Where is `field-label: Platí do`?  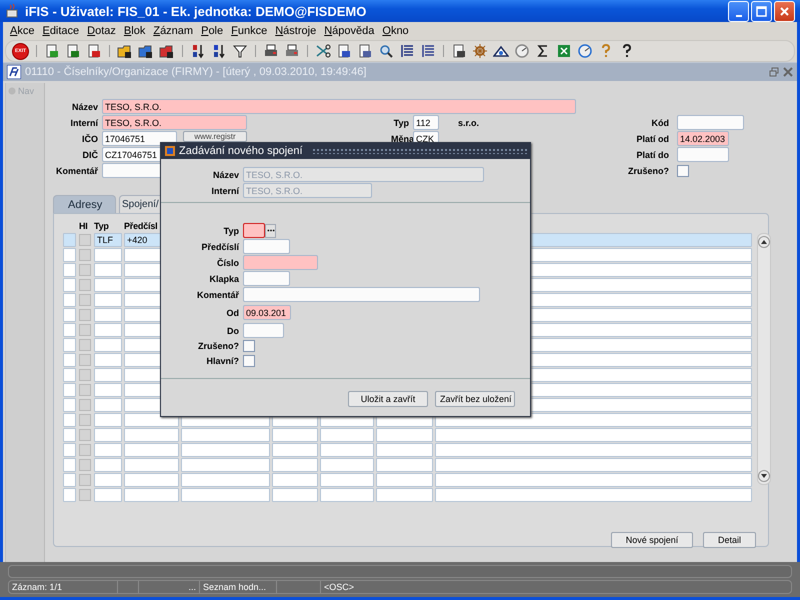
field-label: Platí do is located at coordinates (652, 155).